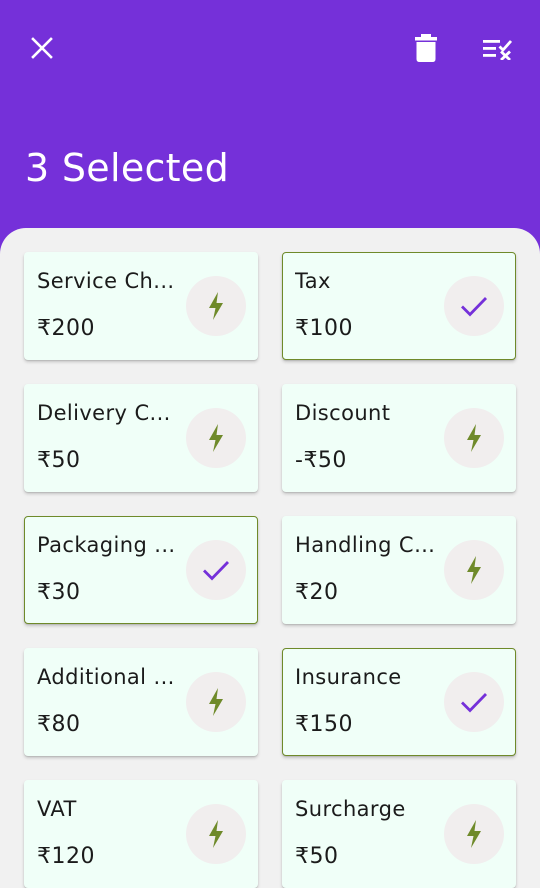 Image resolution: width=540 pixels, height=888 pixels. I want to click on charge-card: Tax ₹100, so click(399, 306).